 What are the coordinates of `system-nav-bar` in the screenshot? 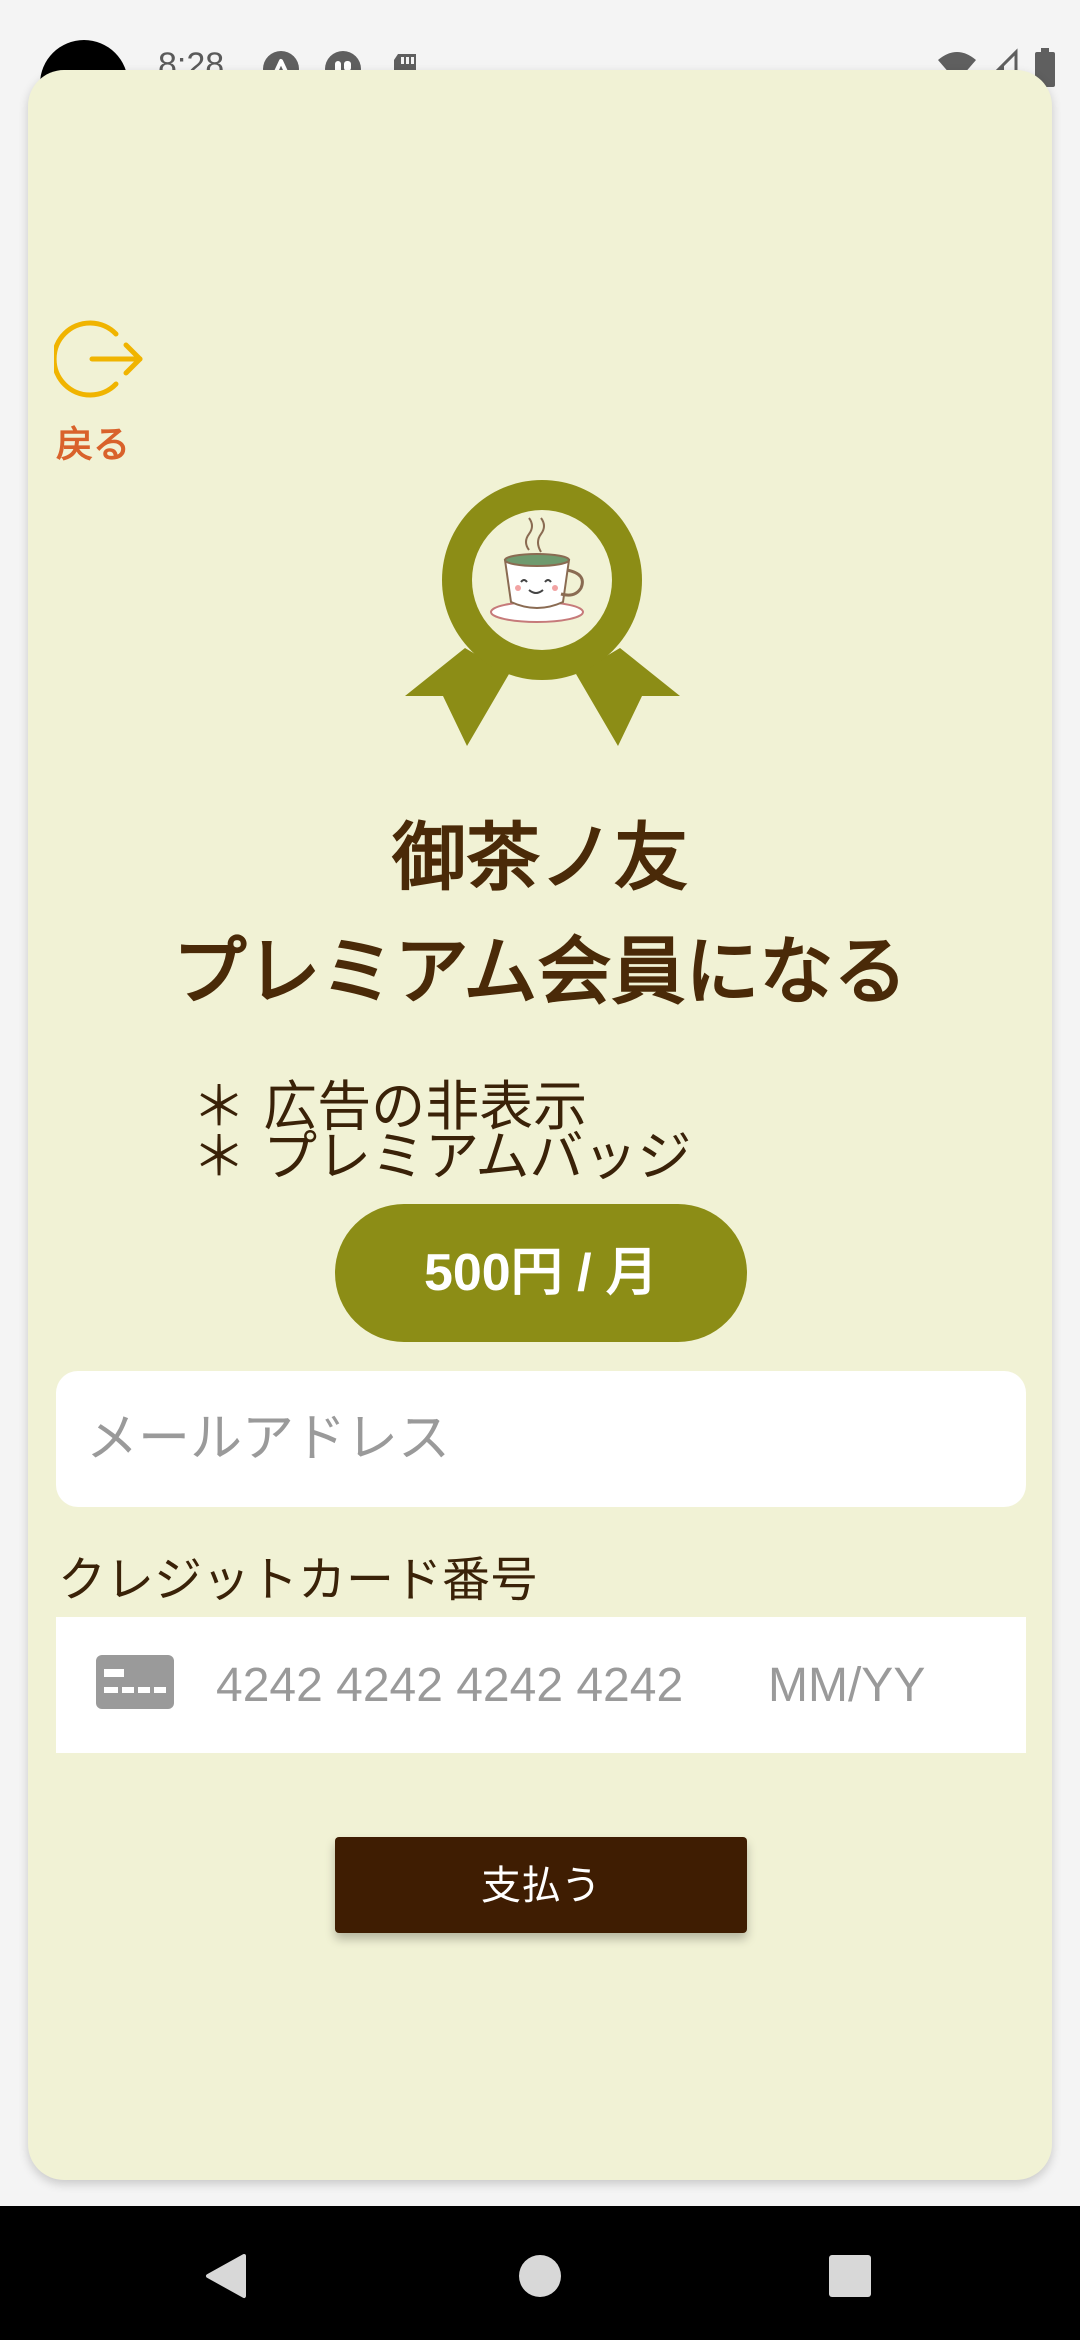 It's located at (540, 2273).